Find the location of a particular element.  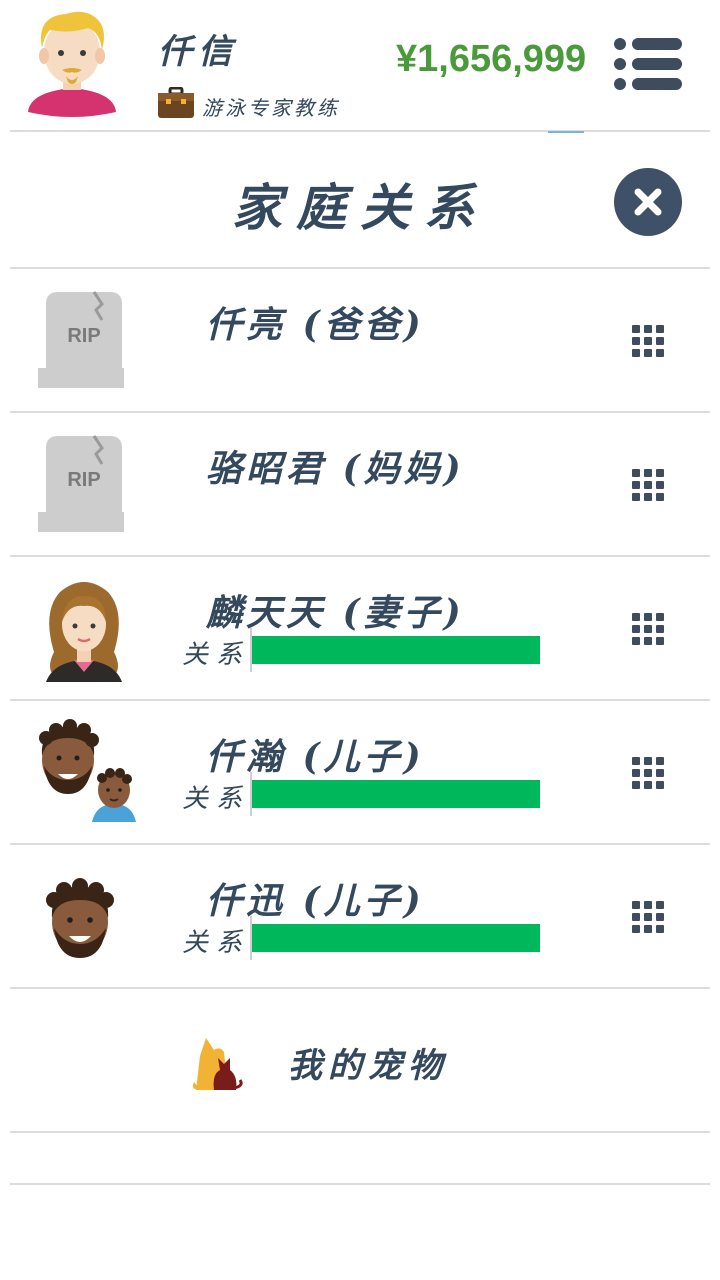

close-icon is located at coordinates (648, 202).